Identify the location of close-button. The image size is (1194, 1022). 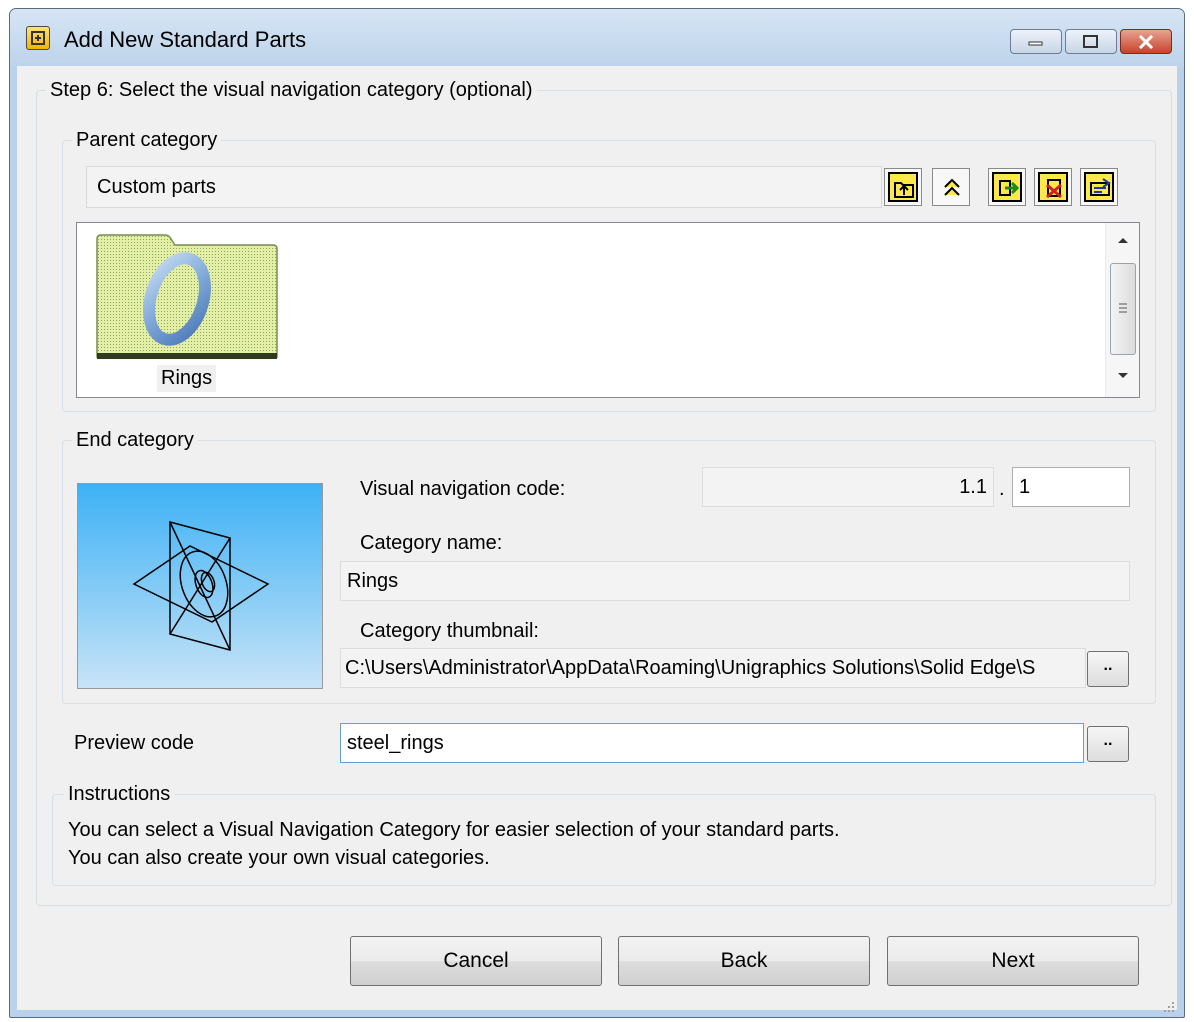
(1146, 41).